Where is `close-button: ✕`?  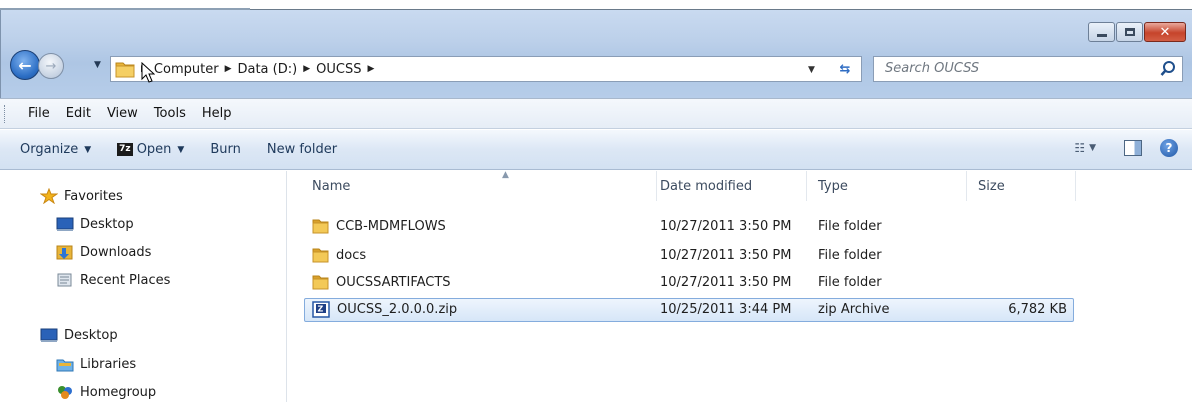
close-button: ✕ is located at coordinates (1165, 32).